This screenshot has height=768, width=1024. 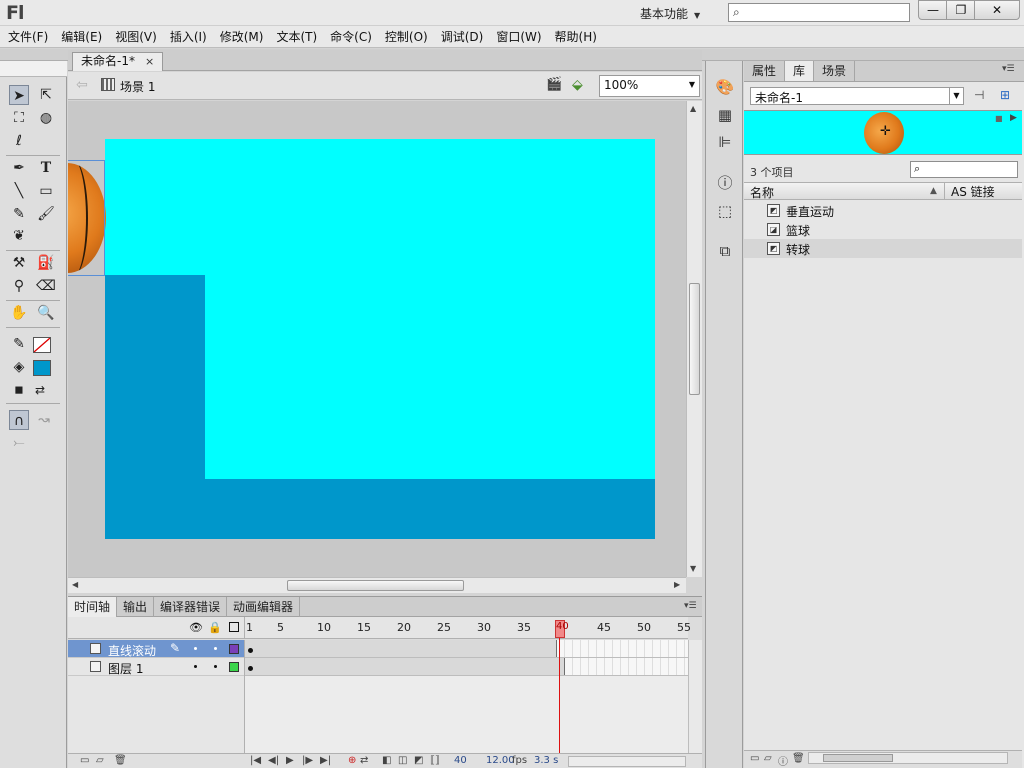 What do you see at coordinates (460, 760) in the screenshot?
I see `current-frame: 40` at bounding box center [460, 760].